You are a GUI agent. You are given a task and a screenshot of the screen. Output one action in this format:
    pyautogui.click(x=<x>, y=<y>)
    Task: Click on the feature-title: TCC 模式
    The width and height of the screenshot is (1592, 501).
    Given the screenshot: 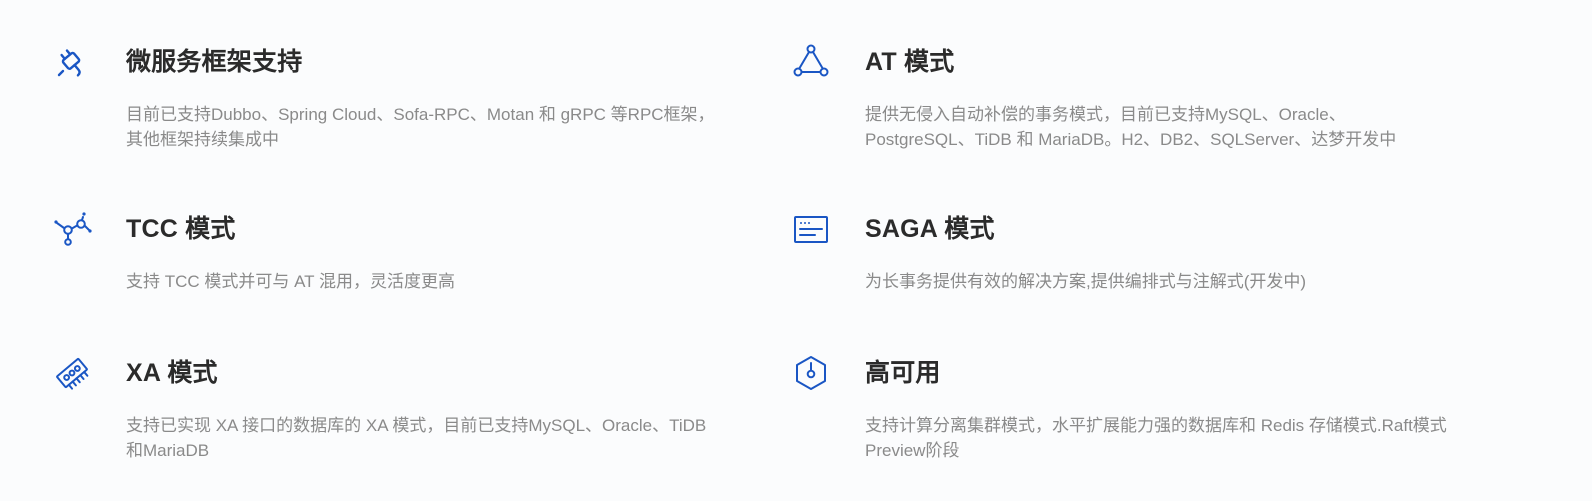 What is the action you would take?
    pyautogui.click(x=181, y=229)
    